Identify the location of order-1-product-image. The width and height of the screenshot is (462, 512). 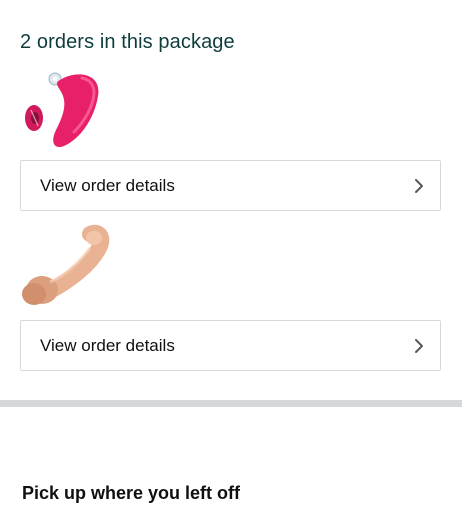
(68, 109).